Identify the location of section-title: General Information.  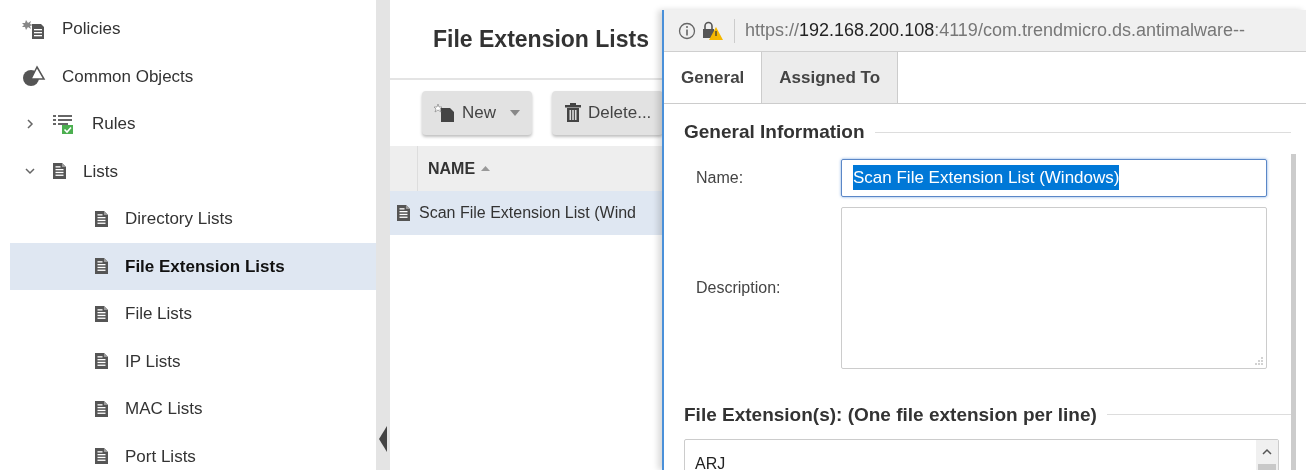
(774, 132).